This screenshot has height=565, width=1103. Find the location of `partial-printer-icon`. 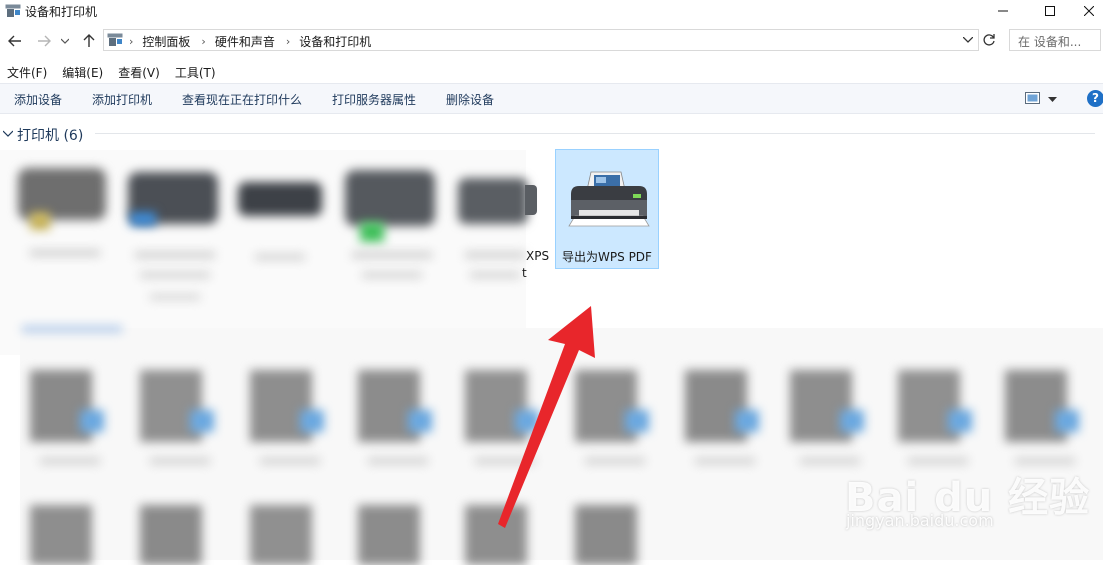

partial-printer-icon is located at coordinates (531, 200).